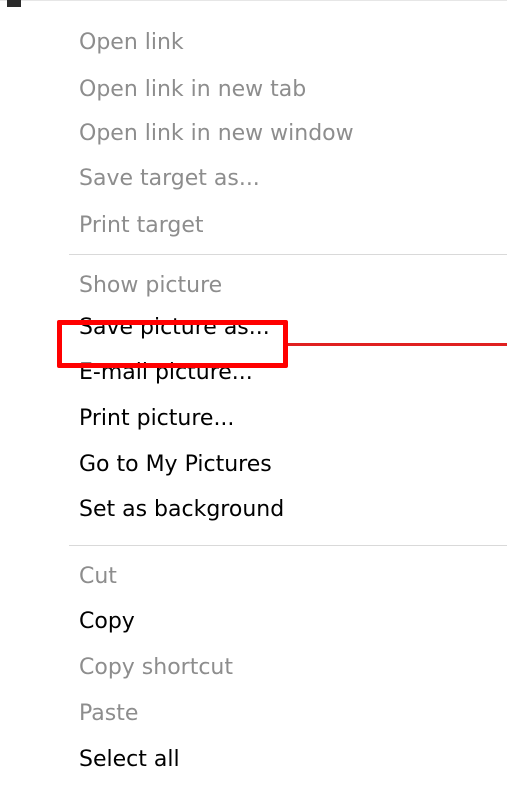  What do you see at coordinates (175, 465) in the screenshot?
I see `menu-item-go-to-my-pictures: Go to My Pictures` at bounding box center [175, 465].